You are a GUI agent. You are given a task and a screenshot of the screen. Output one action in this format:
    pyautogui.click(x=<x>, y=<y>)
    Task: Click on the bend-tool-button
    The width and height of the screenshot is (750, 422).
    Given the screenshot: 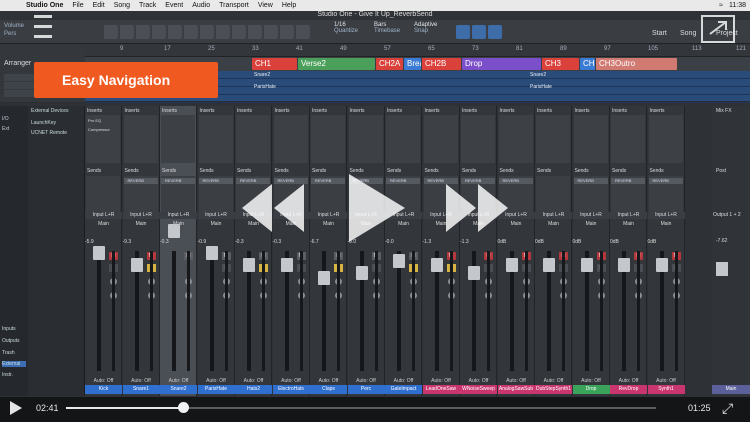 What is the action you would take?
    pyautogui.click(x=207, y=32)
    